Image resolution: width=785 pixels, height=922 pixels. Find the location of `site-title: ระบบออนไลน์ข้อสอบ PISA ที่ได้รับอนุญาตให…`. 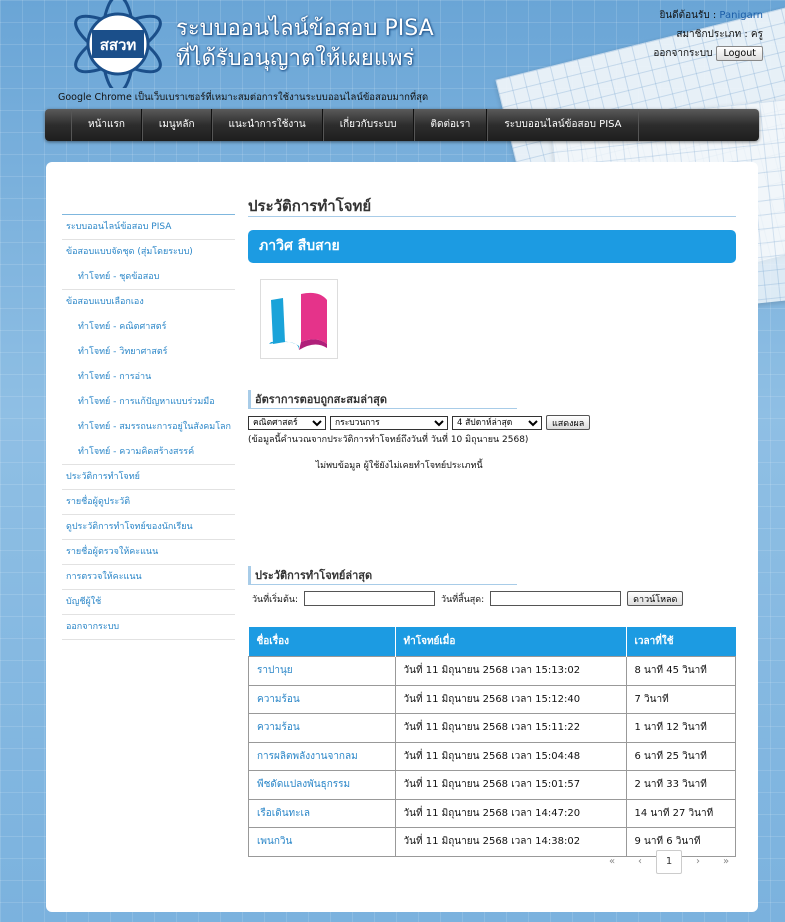

site-title: ระบบออนไลน์ข้อสอบ PISA ที่ได้รับอนุญาตให… is located at coordinates (305, 44).